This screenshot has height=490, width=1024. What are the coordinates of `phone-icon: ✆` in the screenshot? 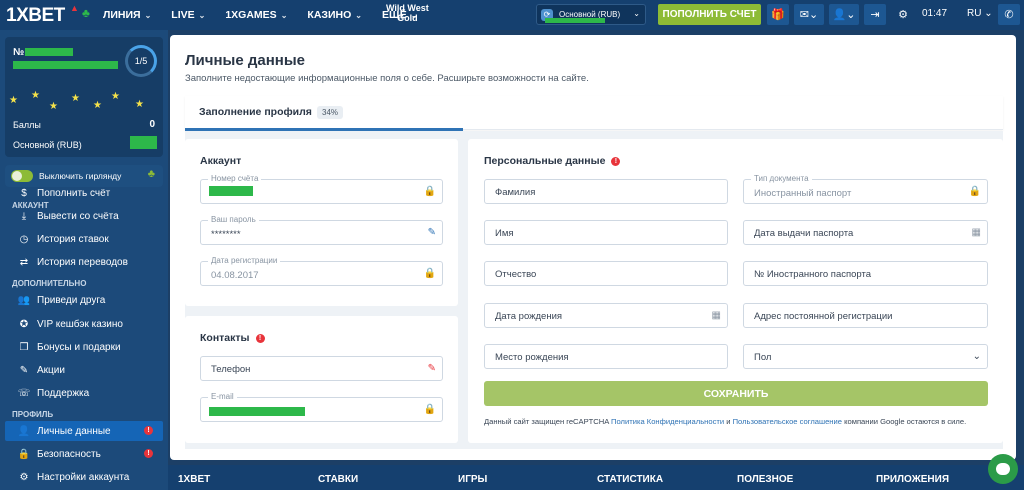 It's located at (1009, 14).